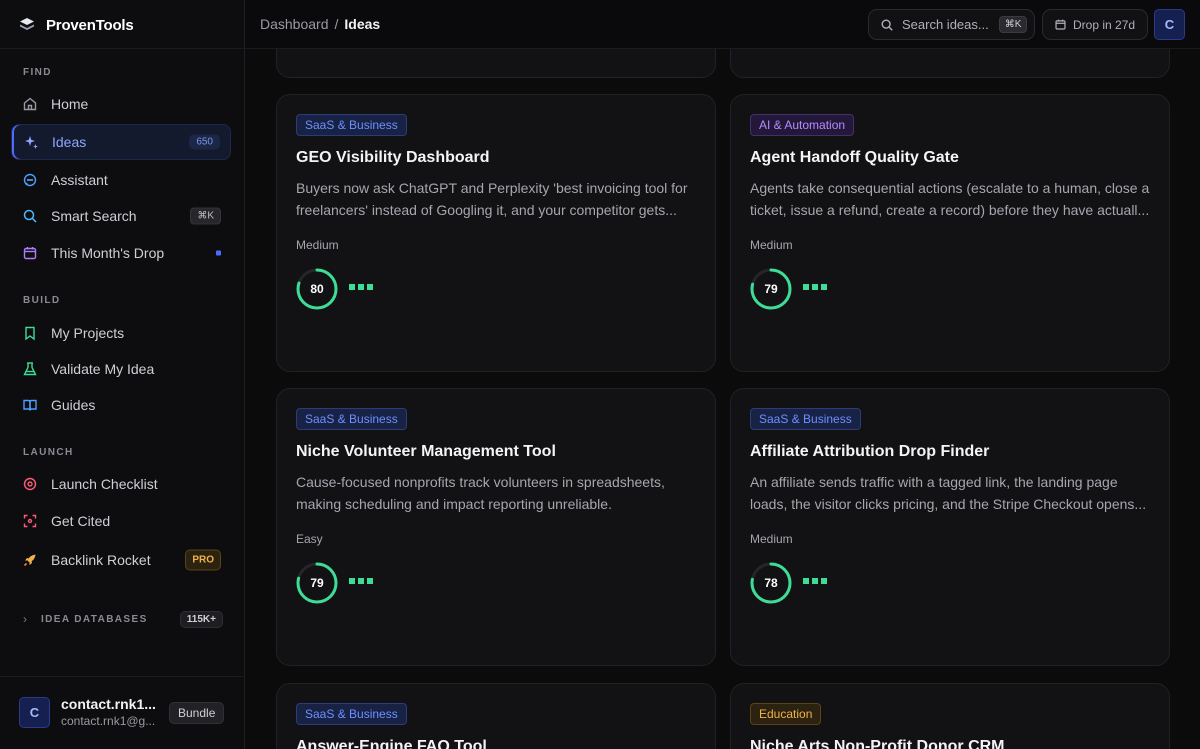 This screenshot has height=749, width=1200. I want to click on sidebar-item-launch-checklist: Launch Checklist, so click(121, 484).